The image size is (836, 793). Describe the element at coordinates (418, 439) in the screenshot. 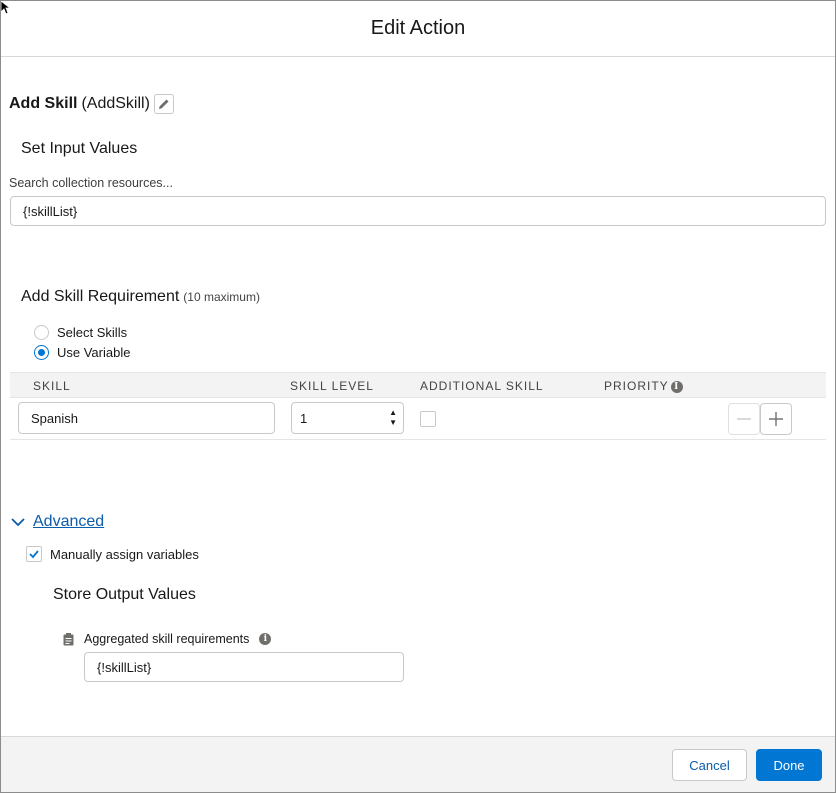

I see `table-row-divider` at that location.